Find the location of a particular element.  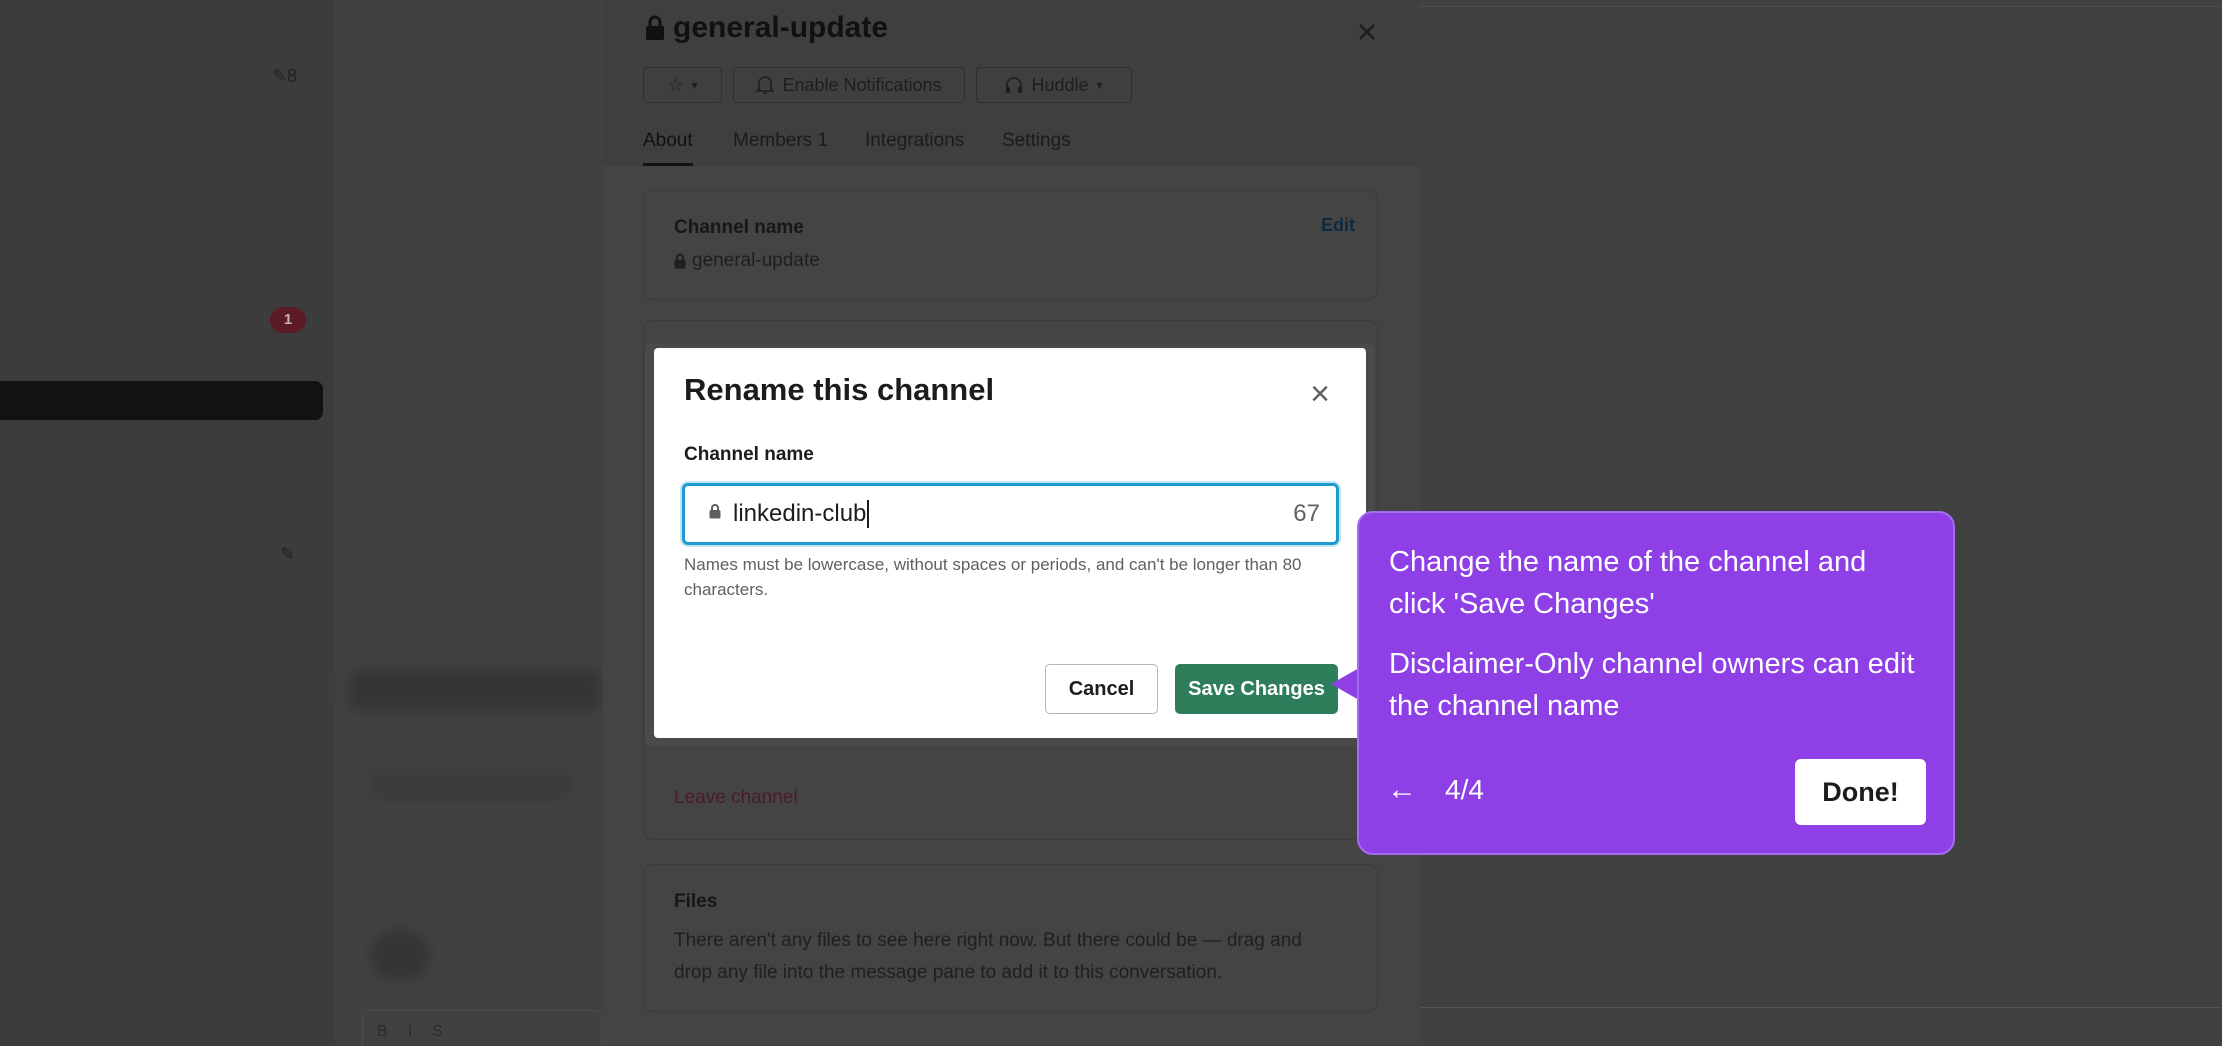

tab-settings: Settings is located at coordinates (1036, 148).